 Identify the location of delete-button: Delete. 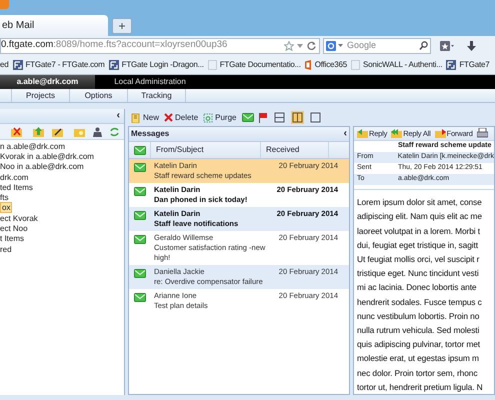
(181, 118).